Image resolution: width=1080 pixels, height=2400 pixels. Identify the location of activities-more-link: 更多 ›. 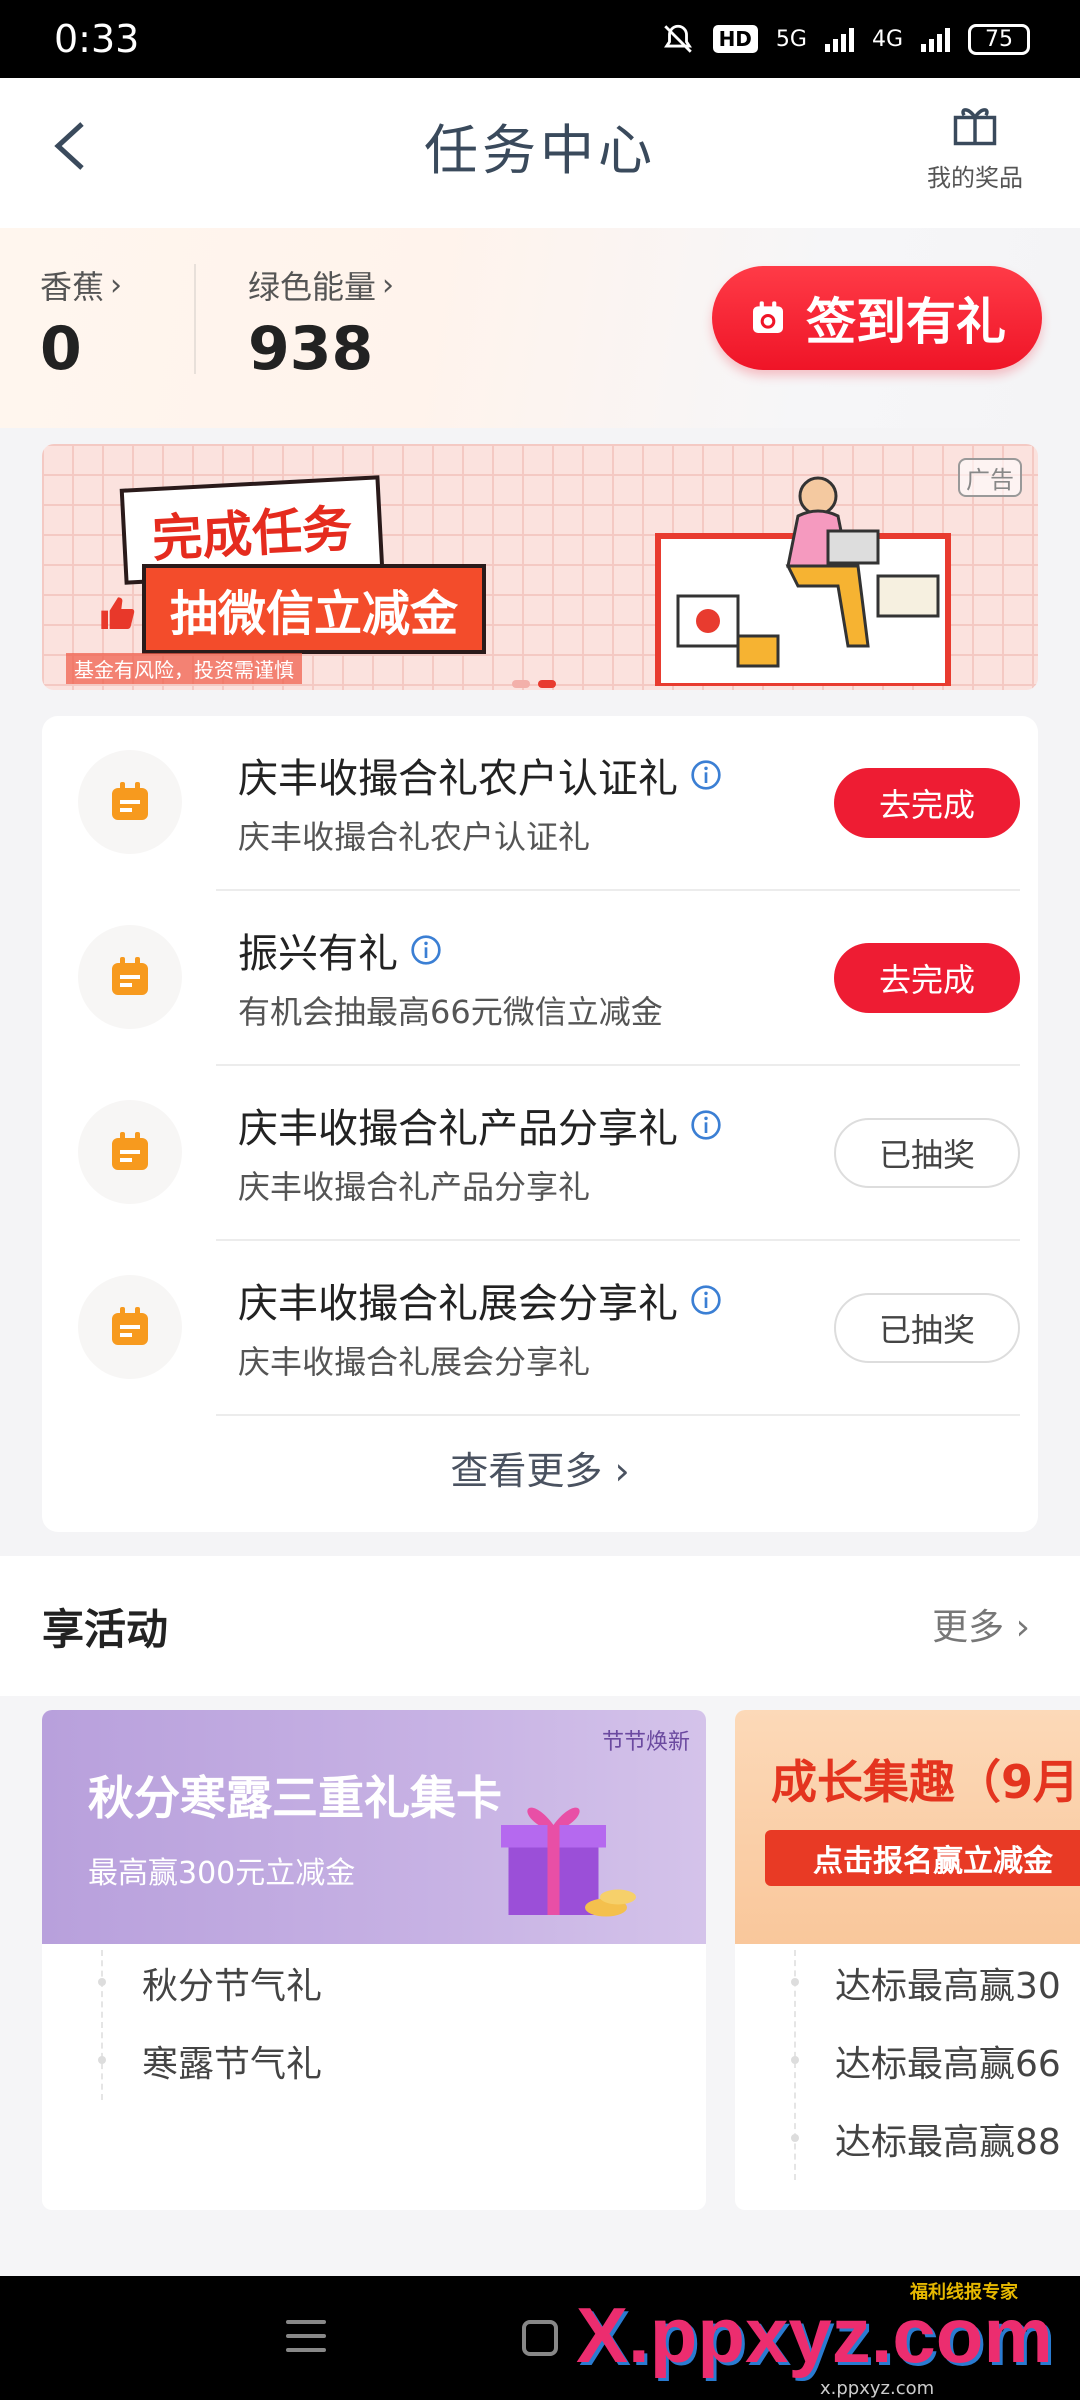
(981, 1624).